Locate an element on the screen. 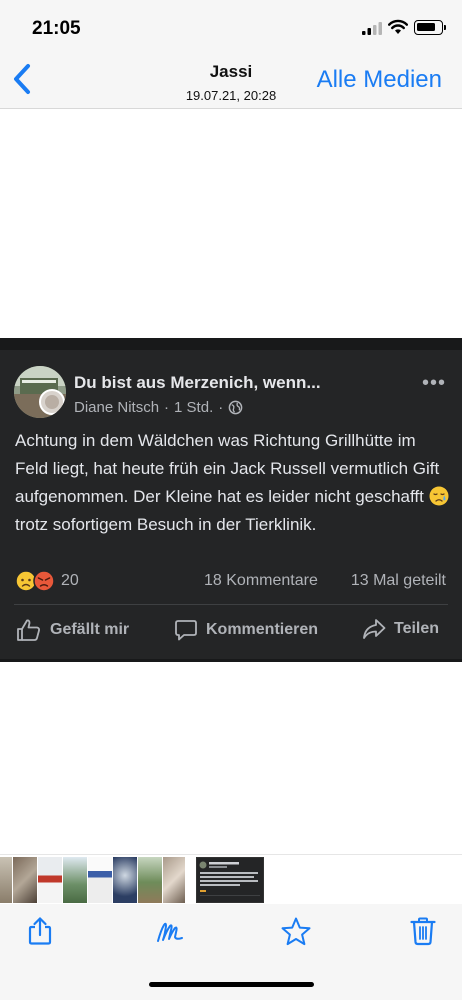 The height and width of the screenshot is (1000, 462). globe-icon is located at coordinates (235, 407).